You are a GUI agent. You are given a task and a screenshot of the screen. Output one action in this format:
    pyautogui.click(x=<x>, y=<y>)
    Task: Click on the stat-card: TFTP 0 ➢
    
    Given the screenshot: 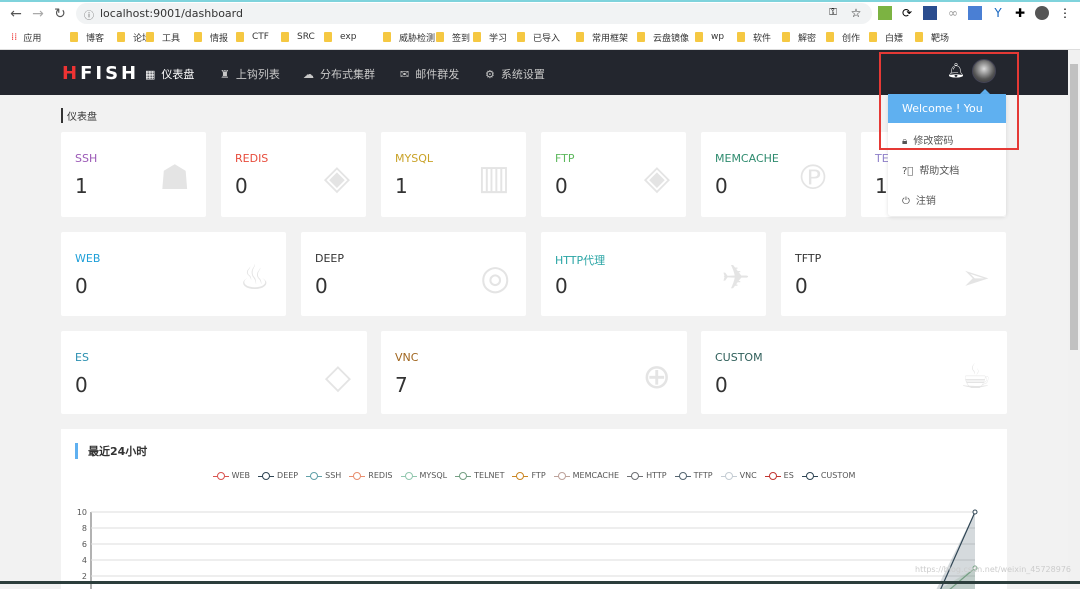 What is the action you would take?
    pyautogui.click(x=893, y=274)
    